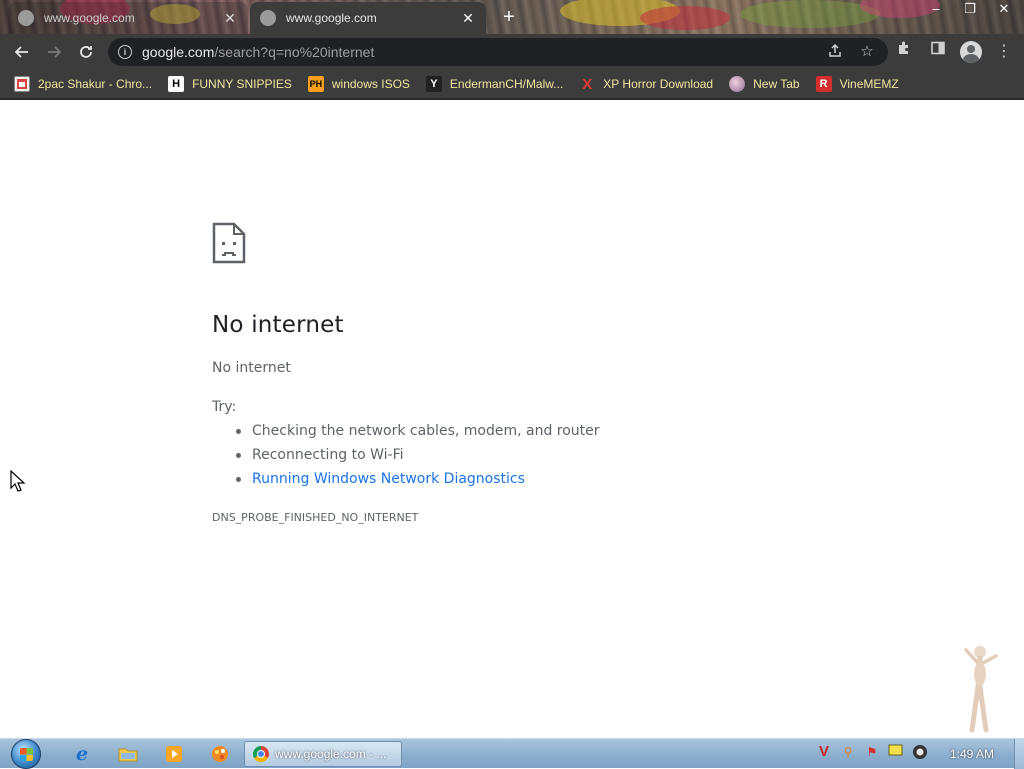 The width and height of the screenshot is (1024, 769). I want to click on bookmark-item: New Tab, so click(764, 84).